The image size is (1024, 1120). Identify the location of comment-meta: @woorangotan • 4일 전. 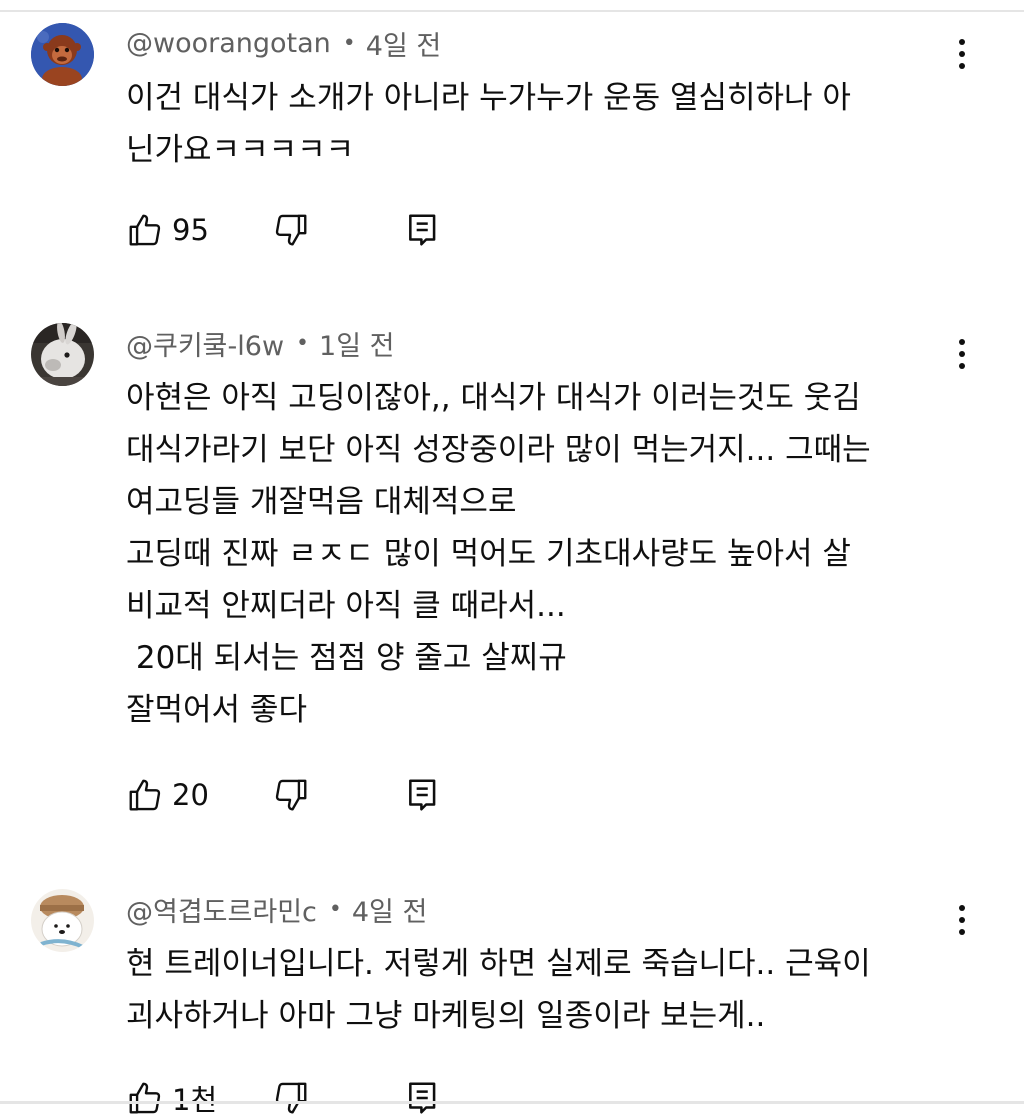
(283, 43).